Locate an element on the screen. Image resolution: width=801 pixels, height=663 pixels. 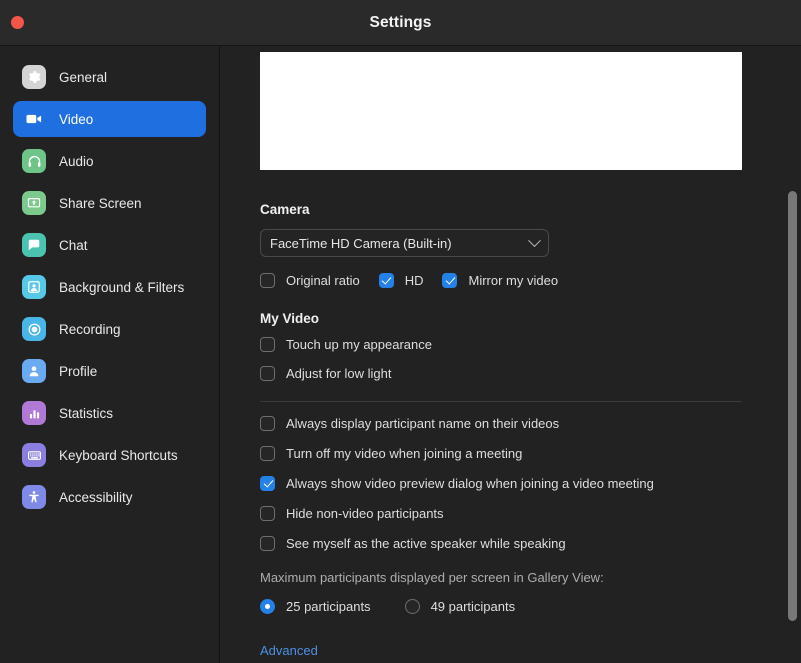
background-filter-icon is located at coordinates (34, 287).